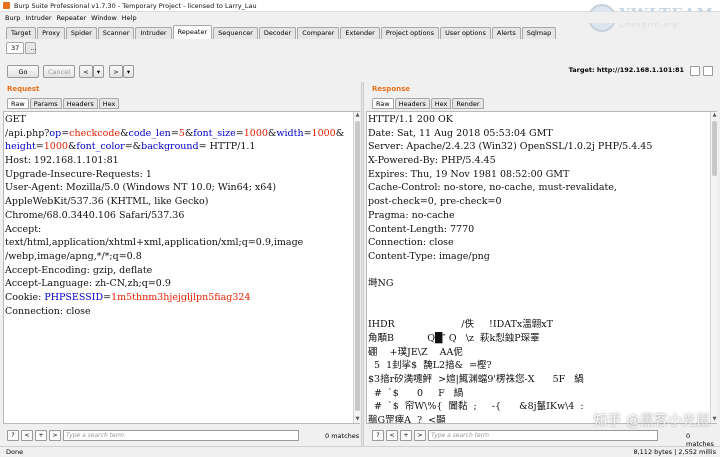 This screenshot has width=720, height=457. What do you see at coordinates (182, 175) in the screenshot?
I see `request-line: Upgrade-Insecure-Requests: 1` at bounding box center [182, 175].